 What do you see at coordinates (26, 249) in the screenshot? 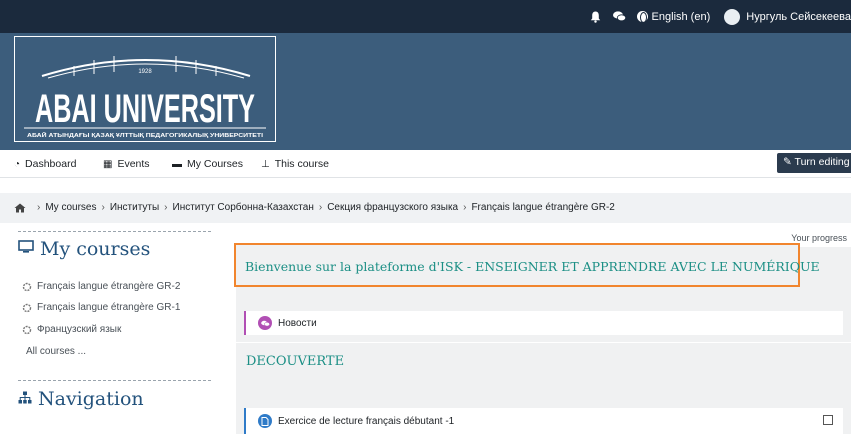
I see `desktop-icon` at bounding box center [26, 249].